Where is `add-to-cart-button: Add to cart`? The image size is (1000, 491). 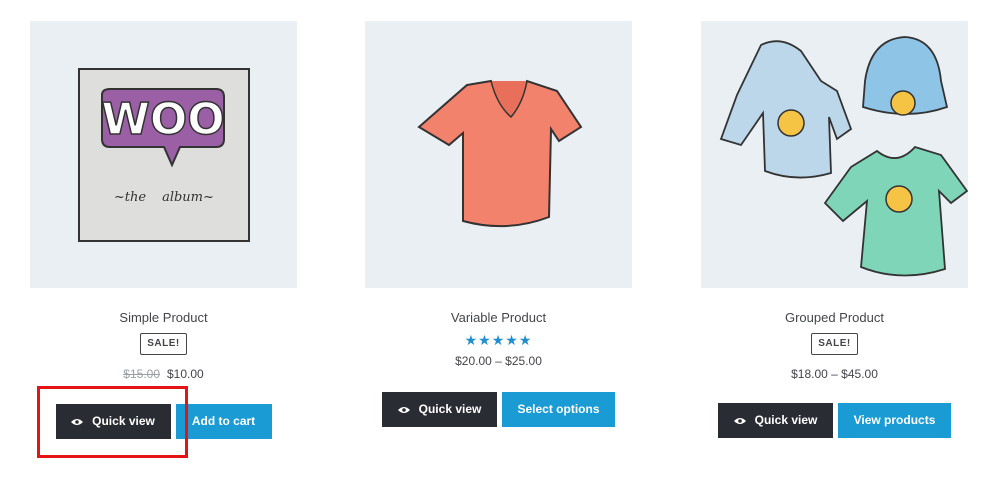 add-to-cart-button: Add to cart is located at coordinates (223, 421).